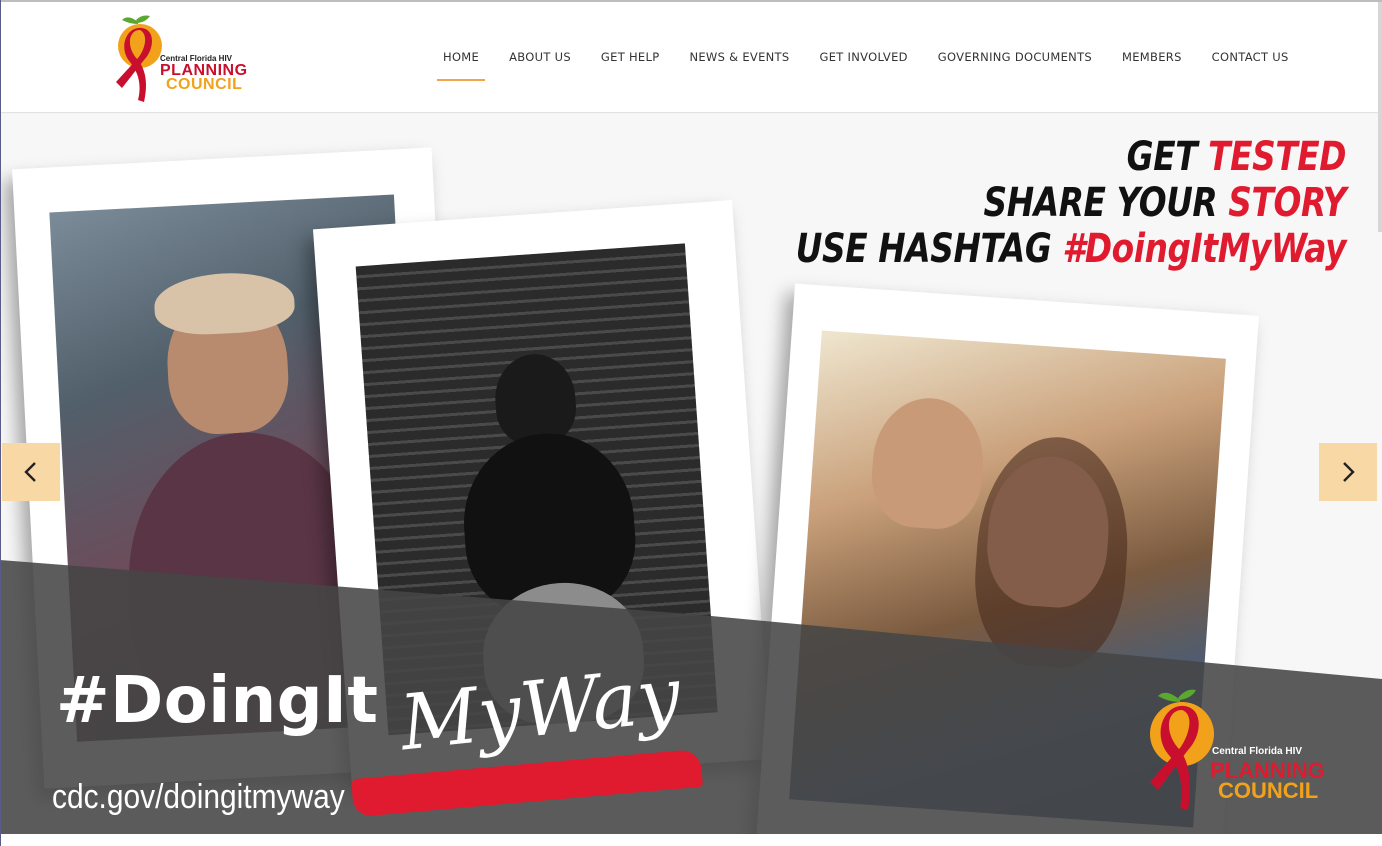  I want to click on nav-home: HOME, so click(461, 57).